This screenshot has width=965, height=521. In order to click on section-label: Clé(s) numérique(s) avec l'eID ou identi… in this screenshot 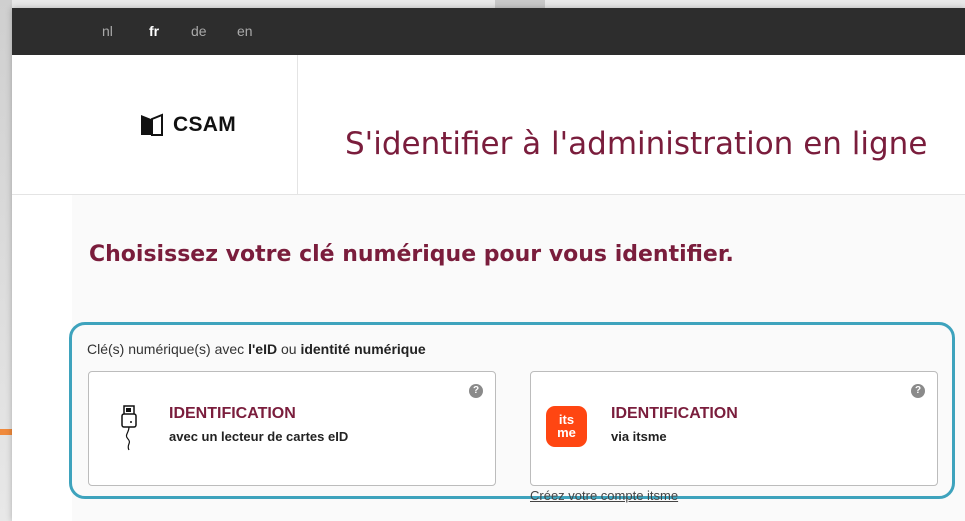, I will do `click(256, 349)`.